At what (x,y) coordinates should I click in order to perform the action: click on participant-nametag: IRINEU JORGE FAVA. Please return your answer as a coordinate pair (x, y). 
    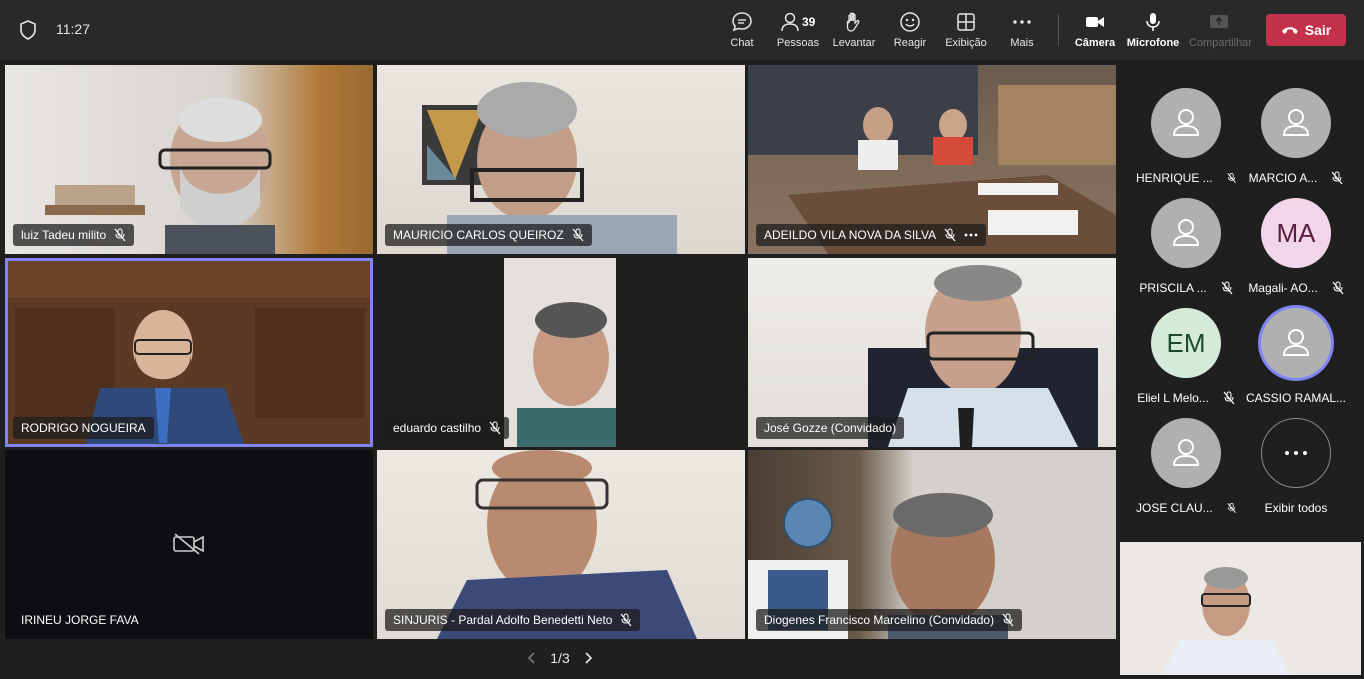
    Looking at the image, I should click on (80, 620).